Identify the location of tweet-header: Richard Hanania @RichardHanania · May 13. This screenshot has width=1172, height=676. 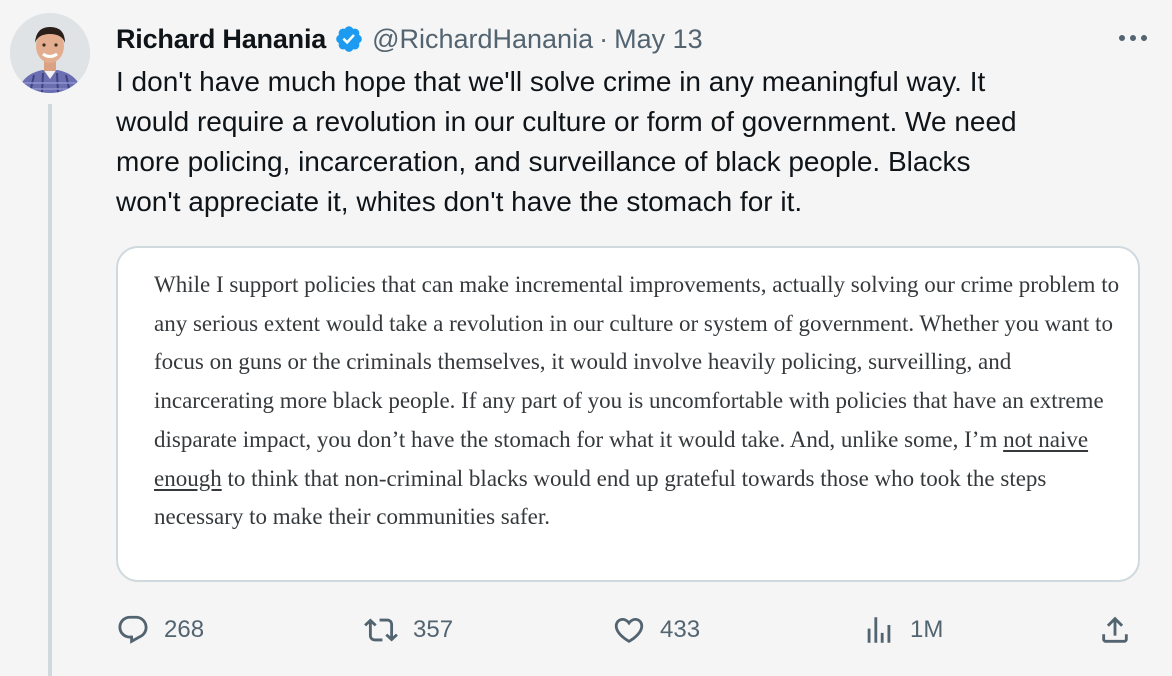
(409, 39).